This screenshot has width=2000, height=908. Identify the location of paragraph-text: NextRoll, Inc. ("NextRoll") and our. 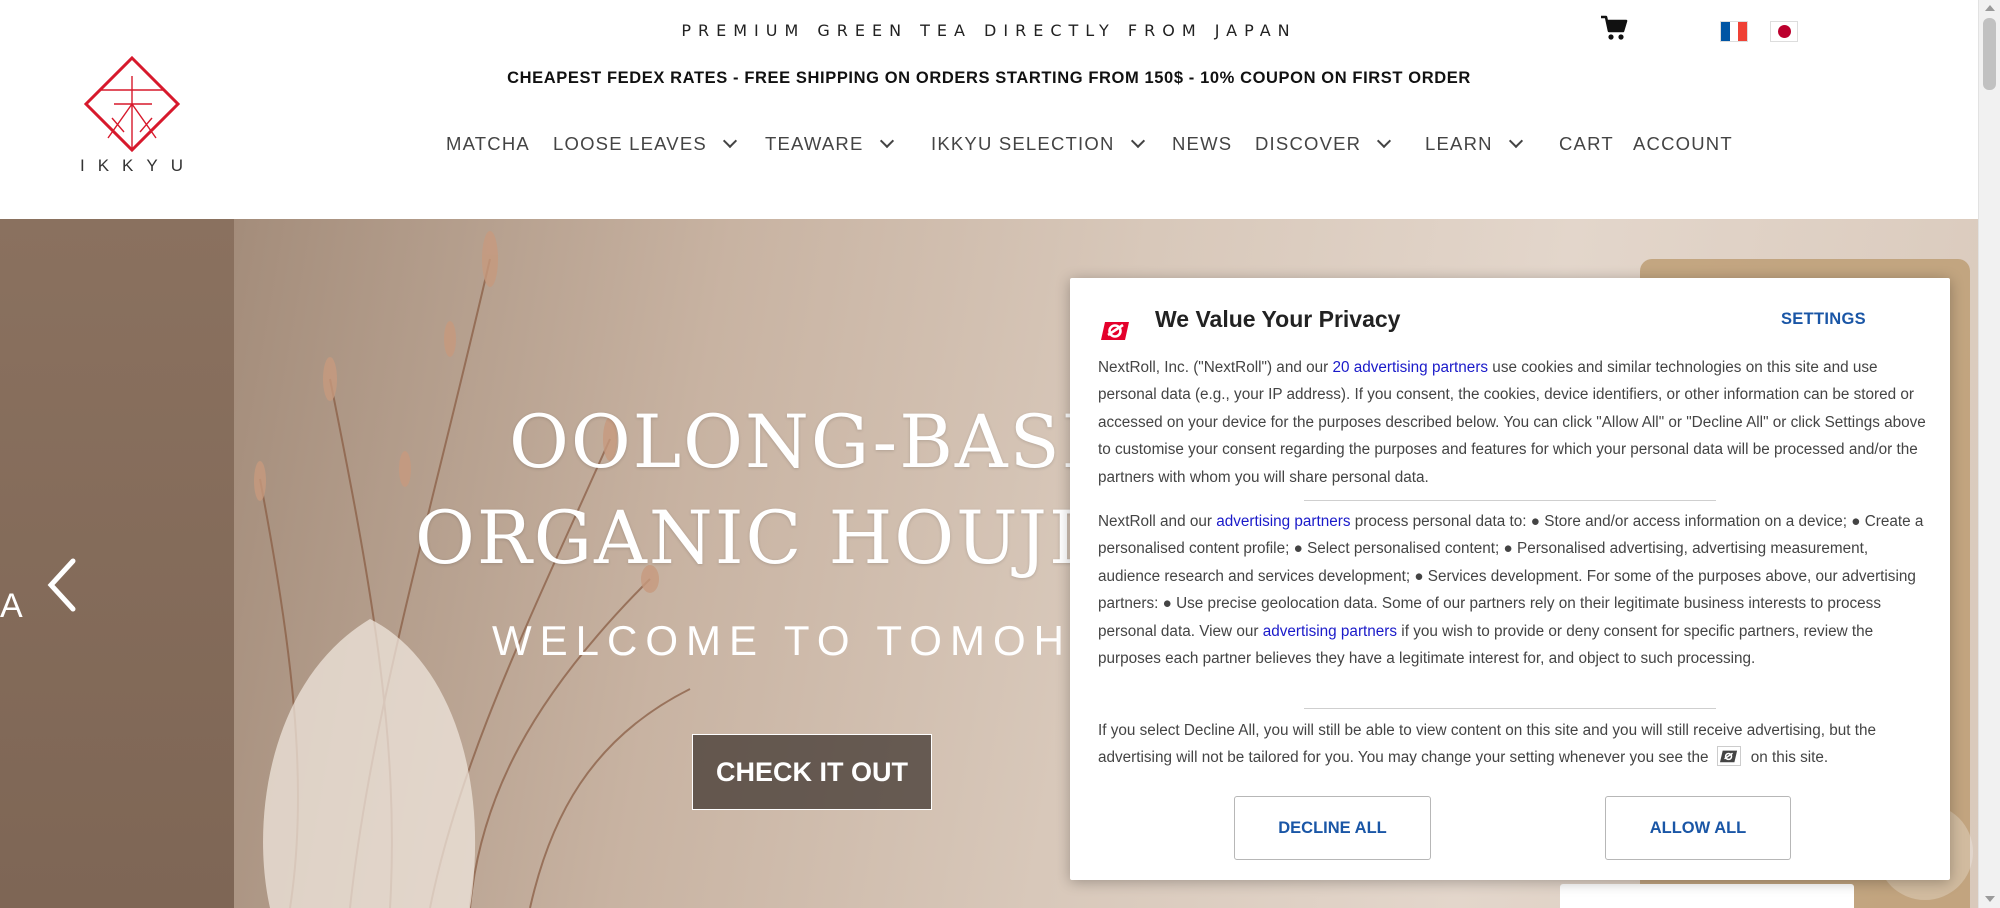
(1215, 367).